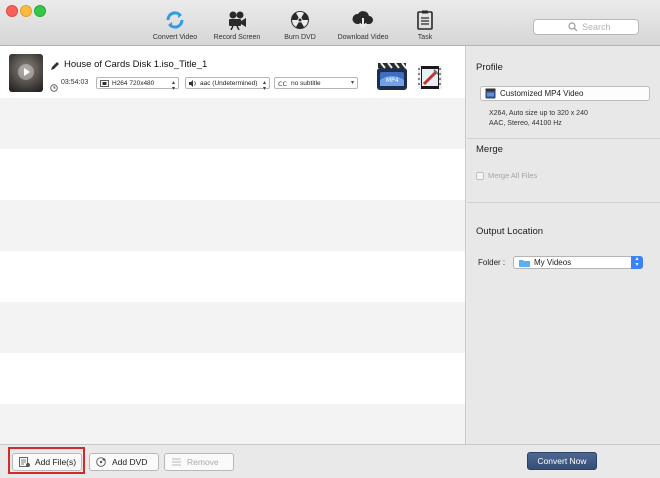  What do you see at coordinates (176, 462) in the screenshot?
I see `remove-list-icon` at bounding box center [176, 462].